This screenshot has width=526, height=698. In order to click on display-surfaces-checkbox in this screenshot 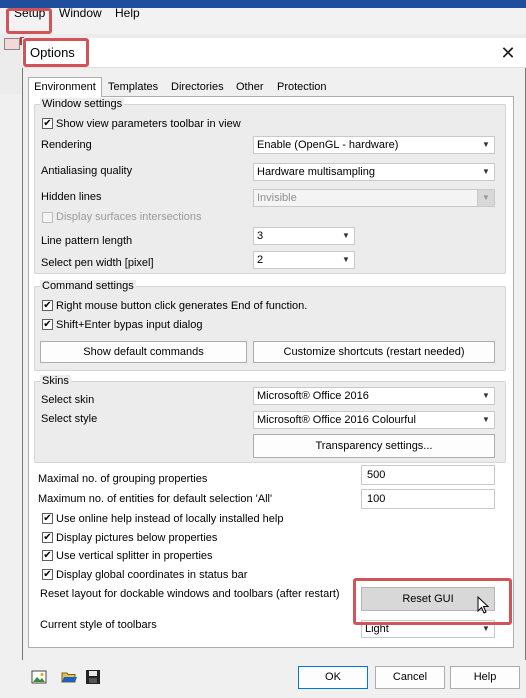, I will do `click(47, 217)`.